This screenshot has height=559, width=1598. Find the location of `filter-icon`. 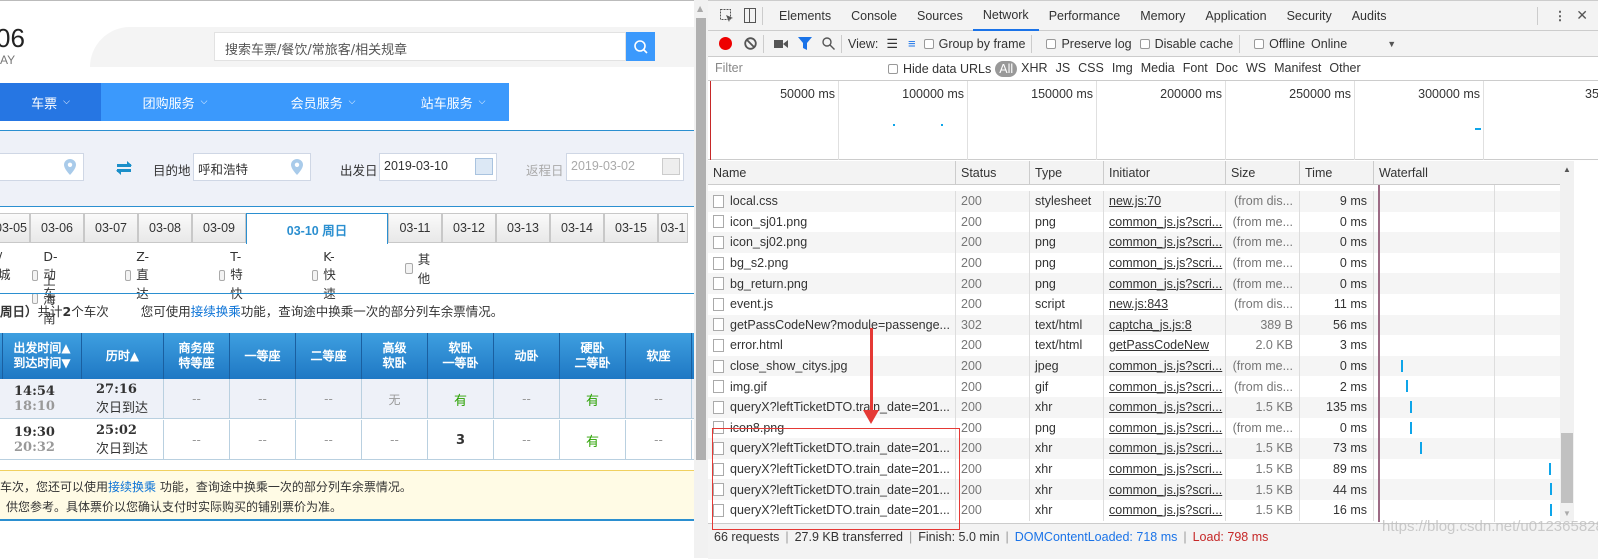

filter-icon is located at coordinates (805, 43).